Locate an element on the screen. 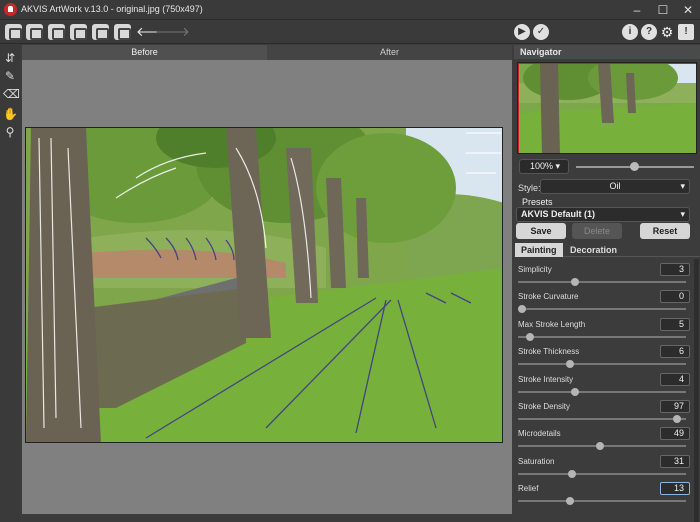 This screenshot has height=522, width=700. brush-icon is located at coordinates (100, 32).